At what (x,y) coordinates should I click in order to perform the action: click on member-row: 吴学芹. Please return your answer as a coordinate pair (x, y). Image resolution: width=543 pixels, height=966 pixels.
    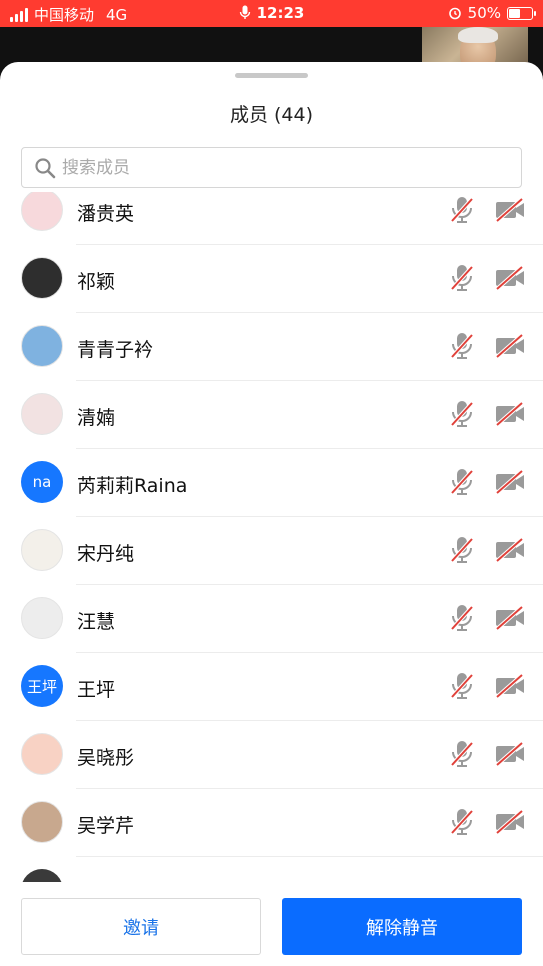
    Looking at the image, I should click on (271, 823).